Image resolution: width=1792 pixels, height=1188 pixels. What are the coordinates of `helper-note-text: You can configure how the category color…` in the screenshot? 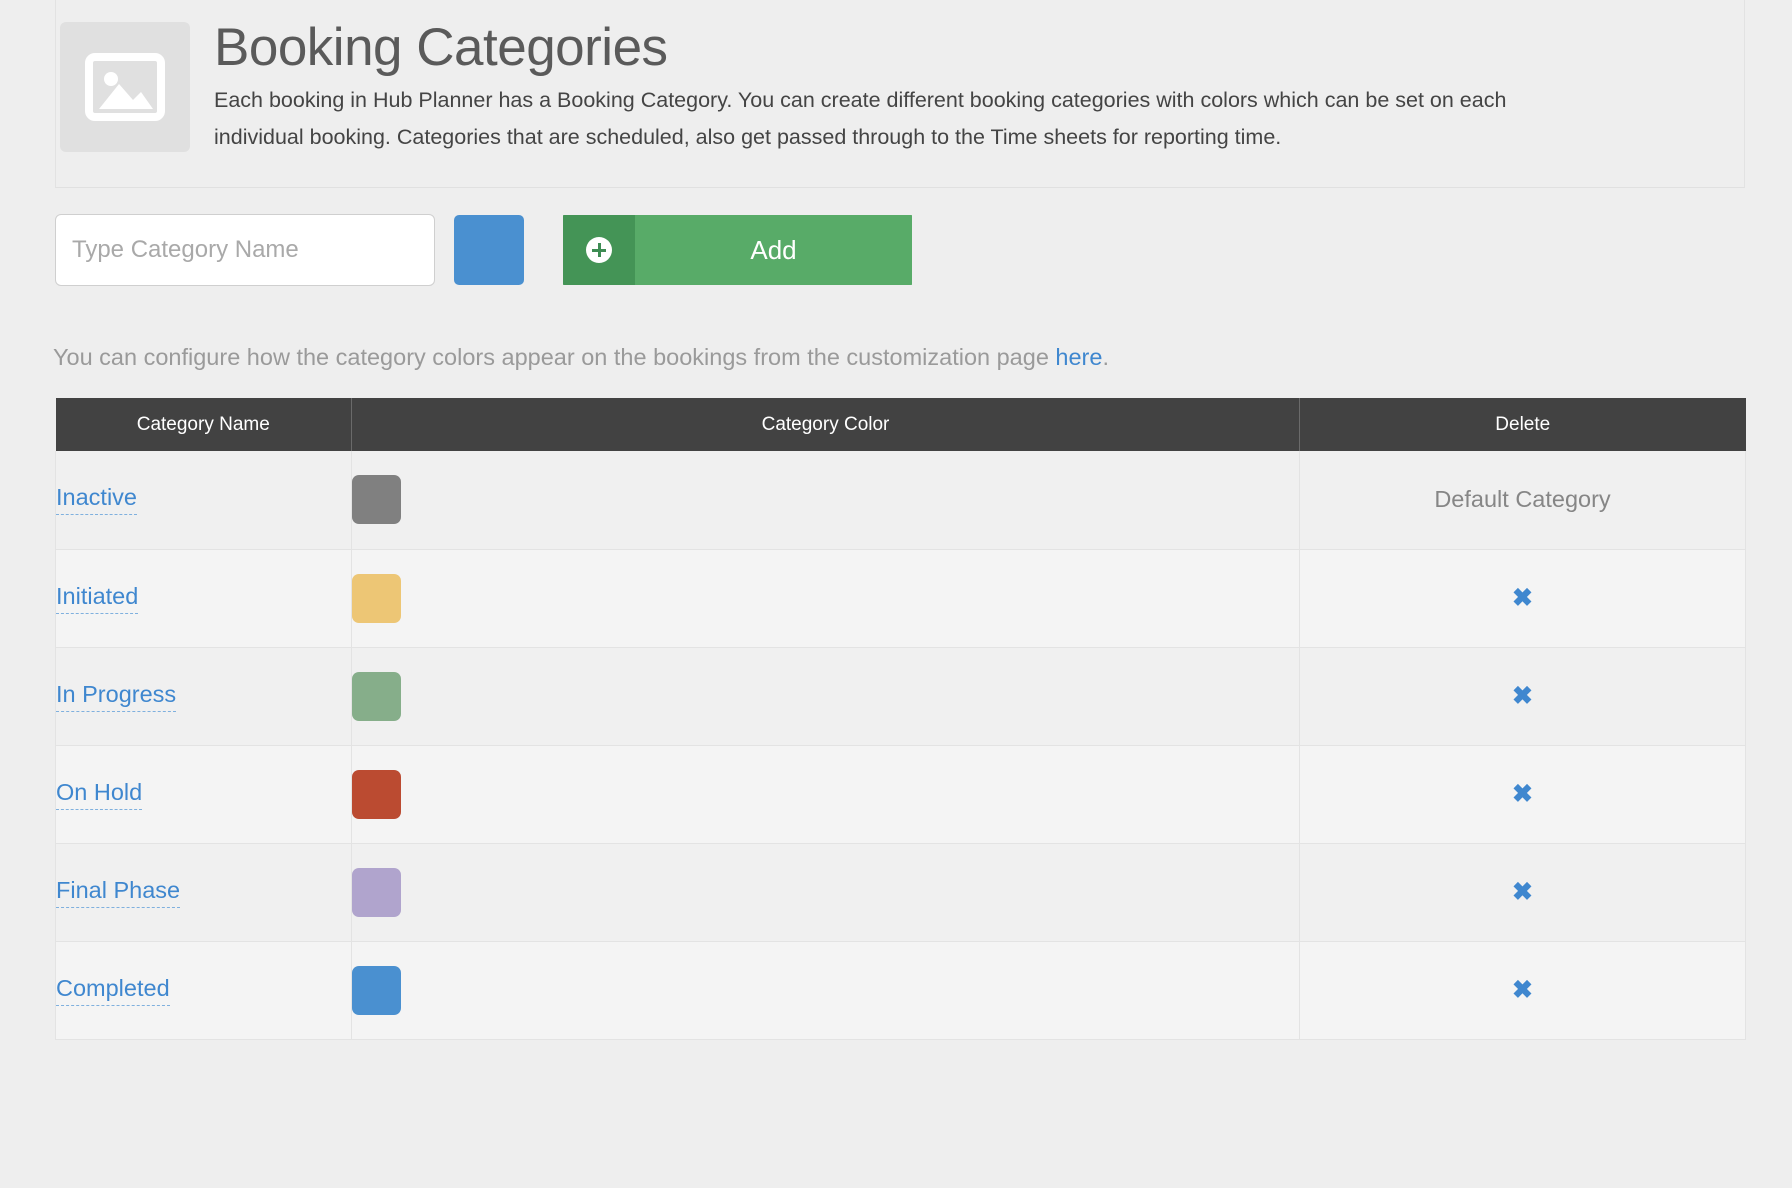 It's located at (554, 357).